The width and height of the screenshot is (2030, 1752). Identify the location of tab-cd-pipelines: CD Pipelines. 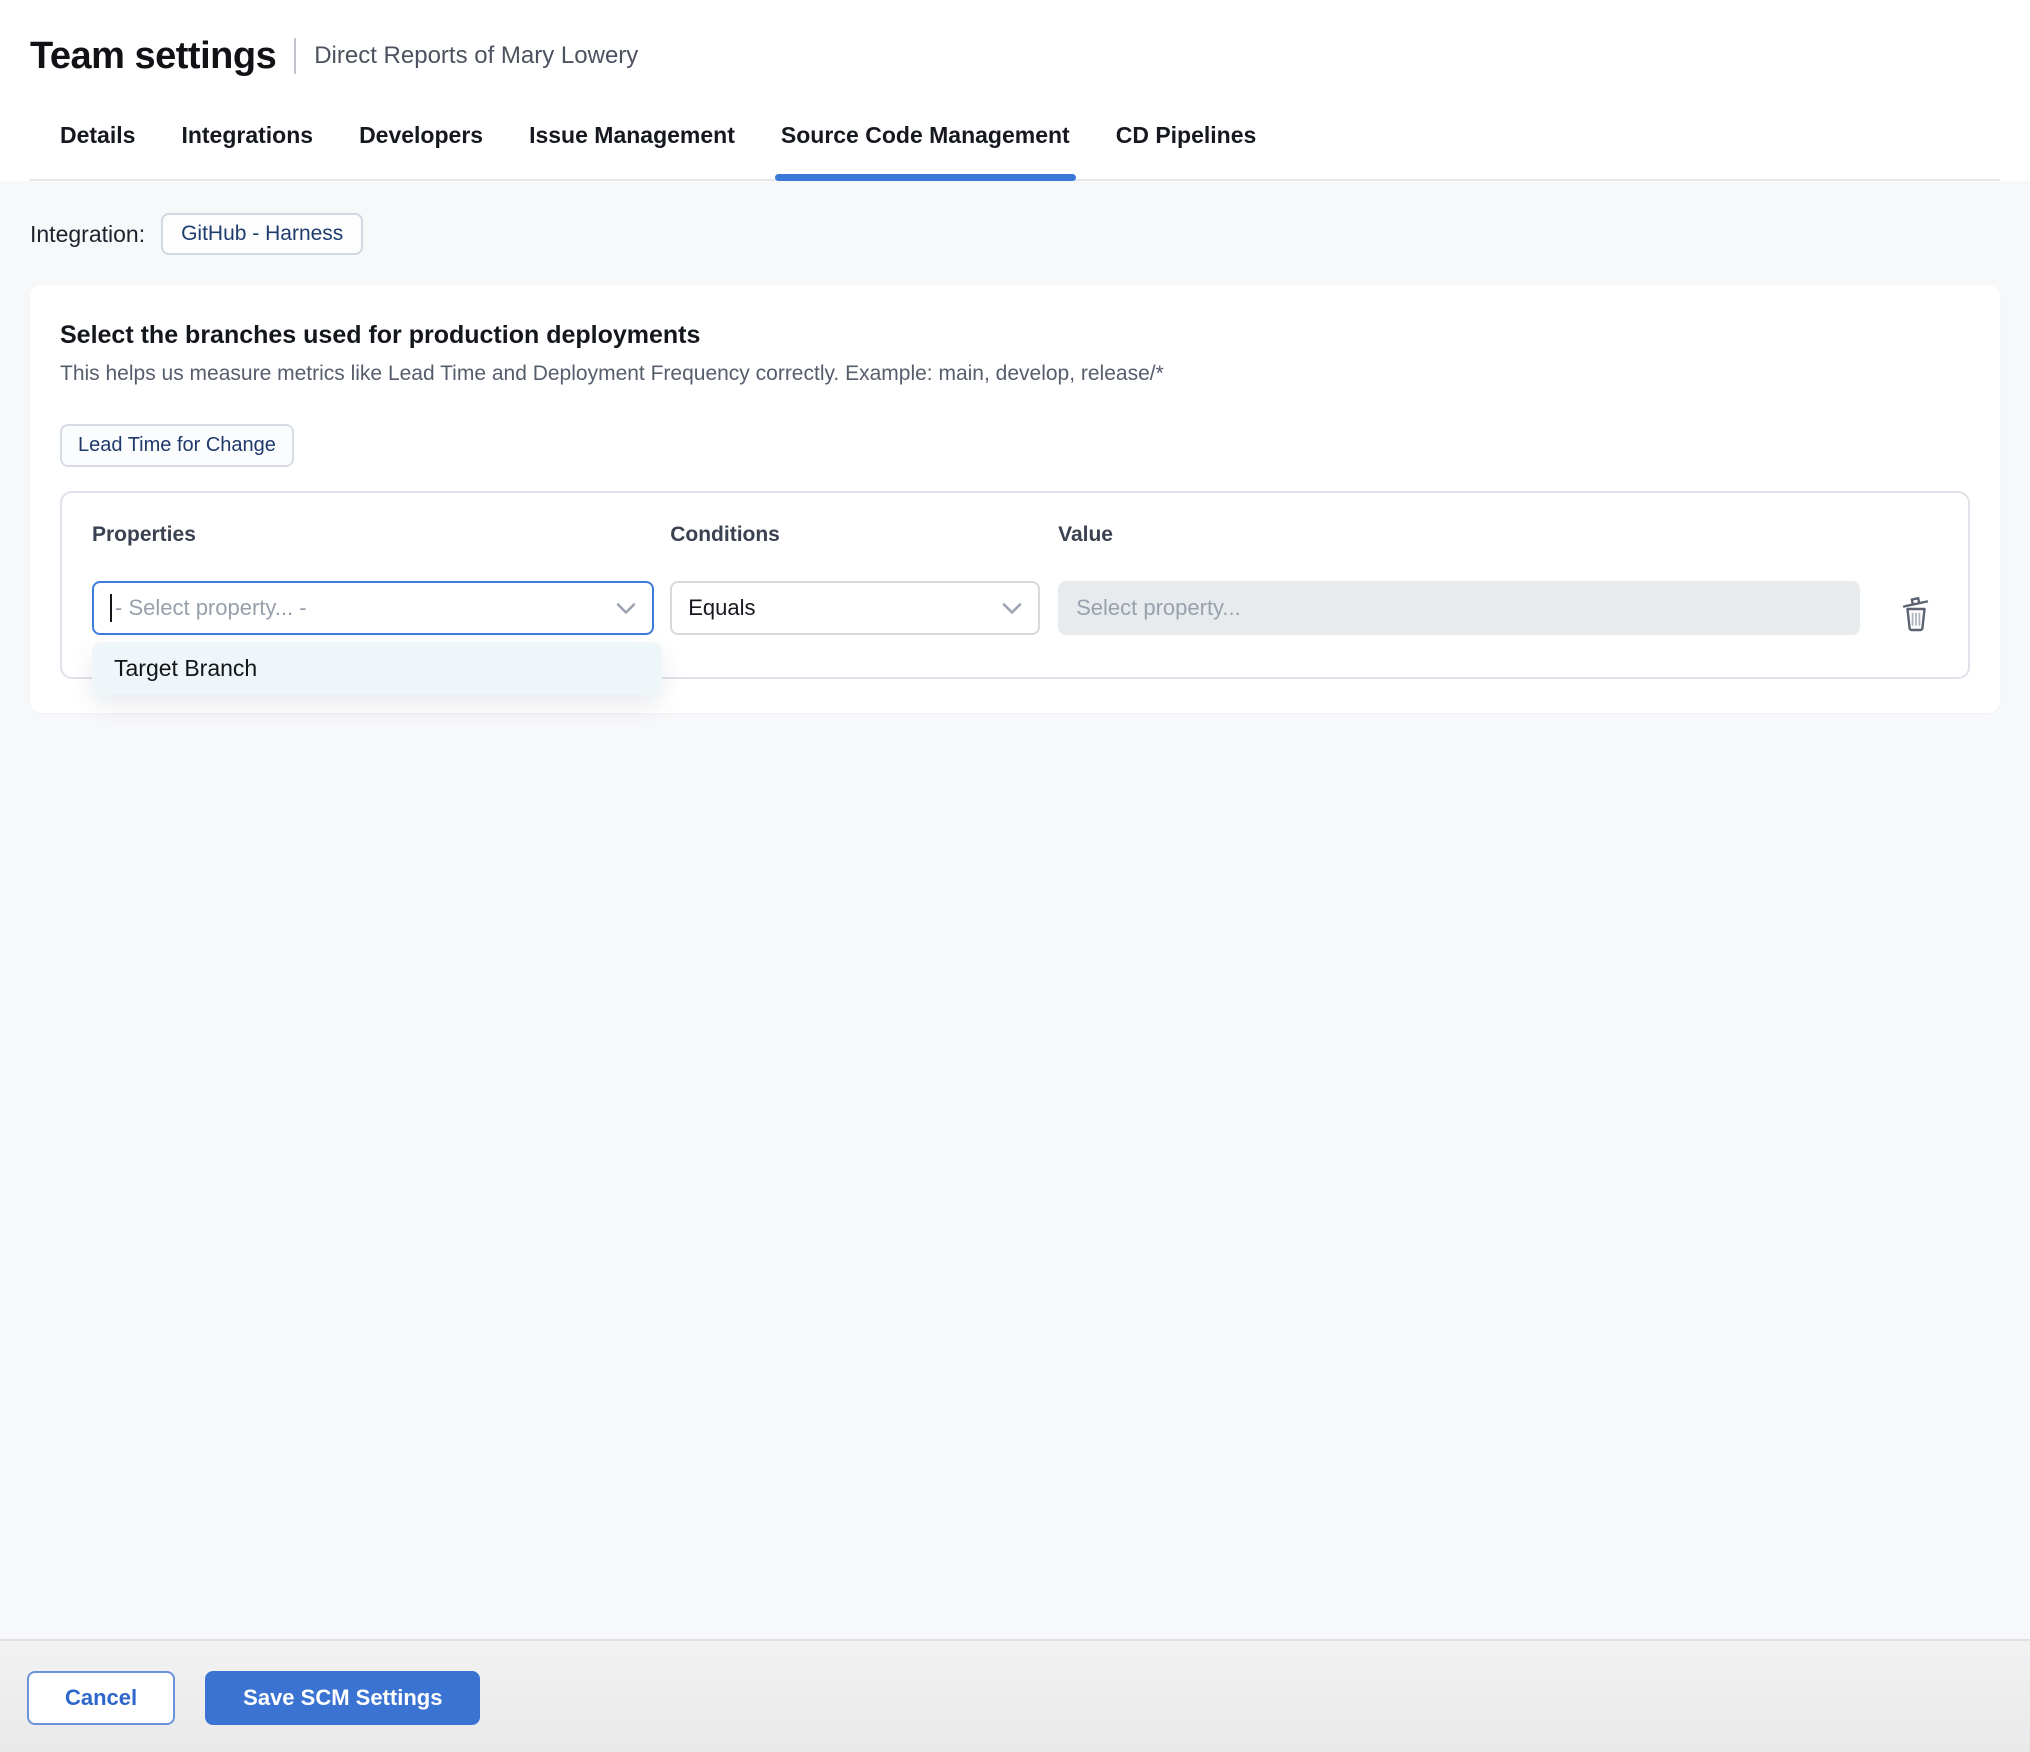
(1186, 143).